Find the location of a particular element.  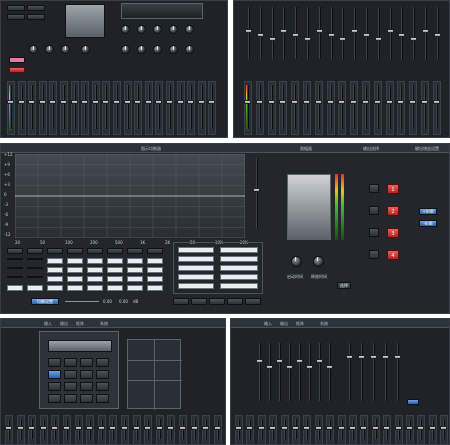

limiter-fader is located at coordinates (398, 372).